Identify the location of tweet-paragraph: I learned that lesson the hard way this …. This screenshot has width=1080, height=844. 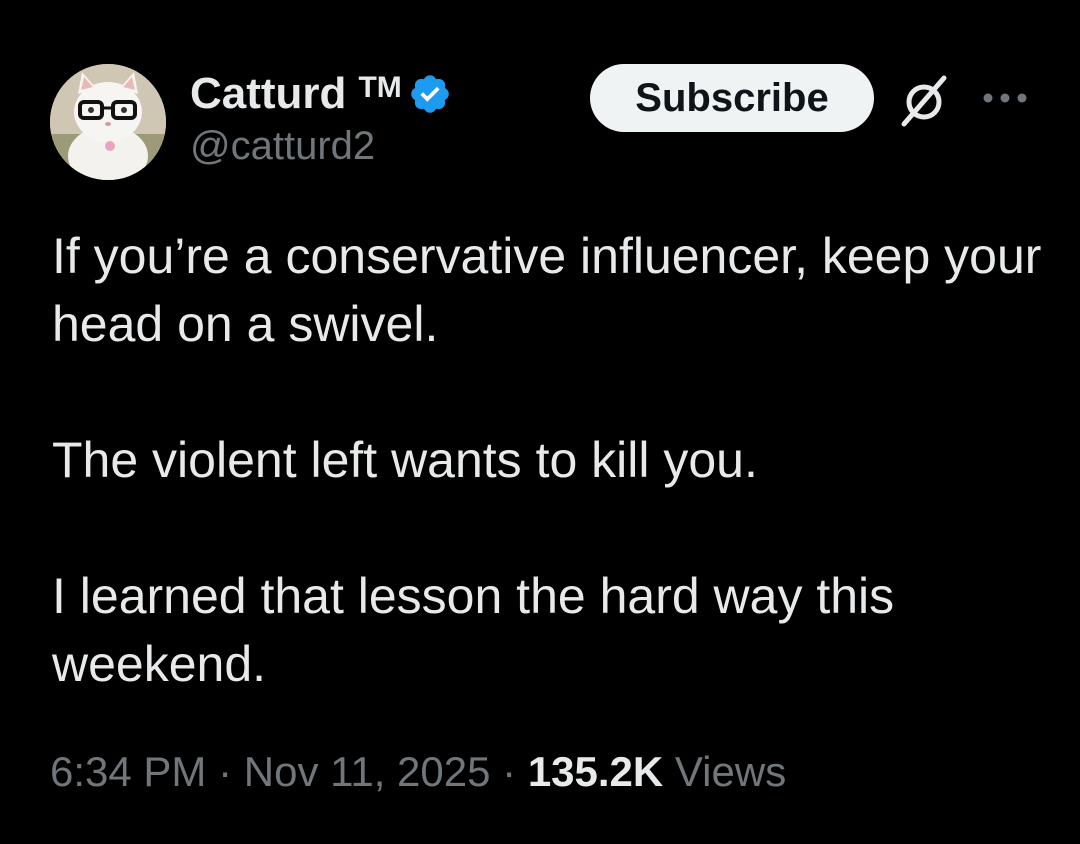
(473, 630).